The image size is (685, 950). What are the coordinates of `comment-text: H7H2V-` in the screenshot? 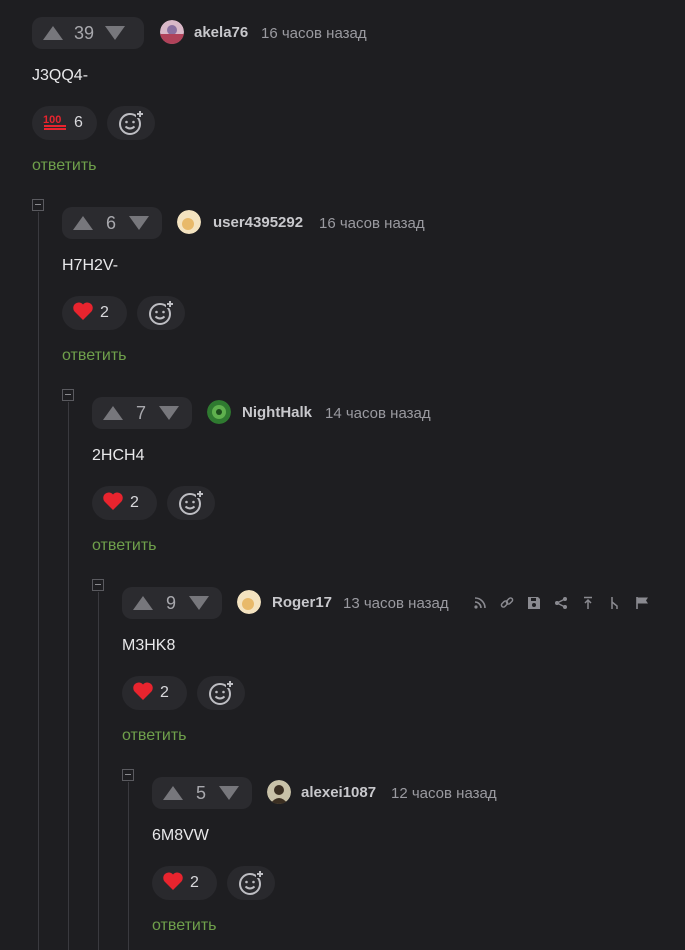 It's located at (90, 265).